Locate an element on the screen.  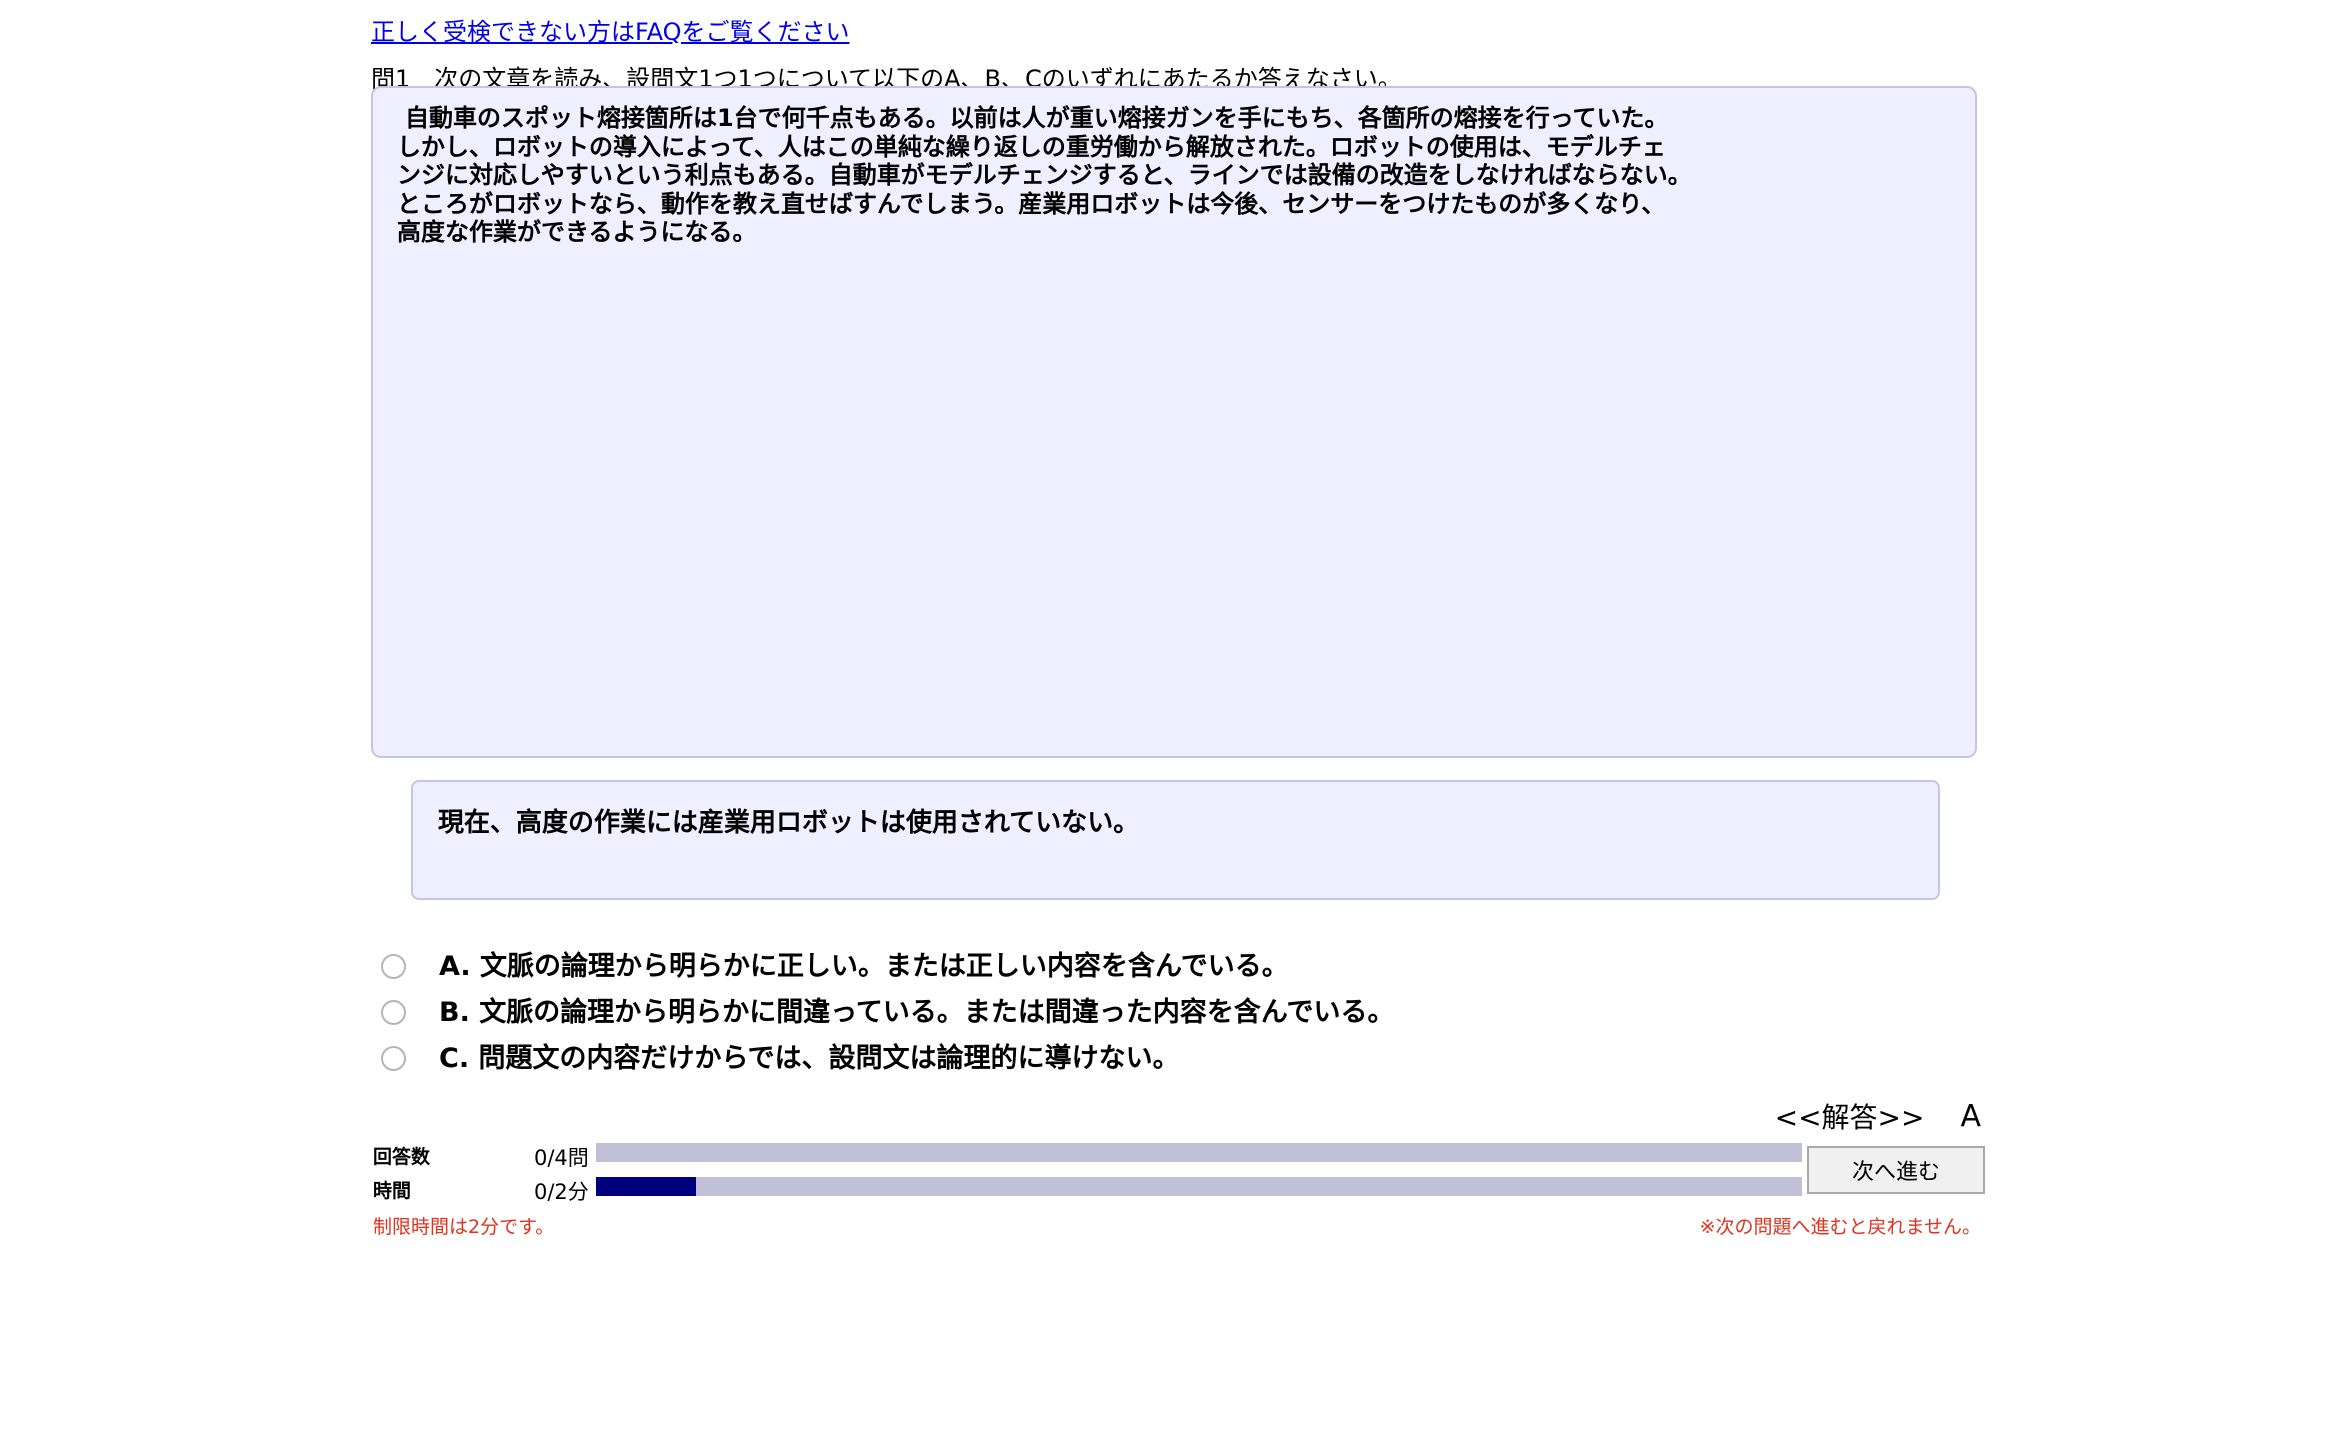
option-a-label: A. 文脈の論理から明らかに正しい。または正しい内容を含んでいる。 is located at coordinates (864, 963).